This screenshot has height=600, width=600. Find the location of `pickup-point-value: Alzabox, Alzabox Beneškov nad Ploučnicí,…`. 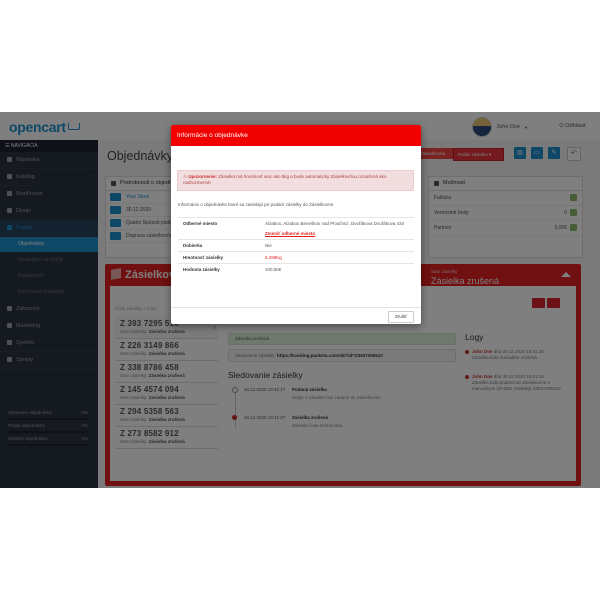

pickup-point-value: Alzabox, Alzabox Beneškov nad Ploučnicí,… is located at coordinates (335, 223).